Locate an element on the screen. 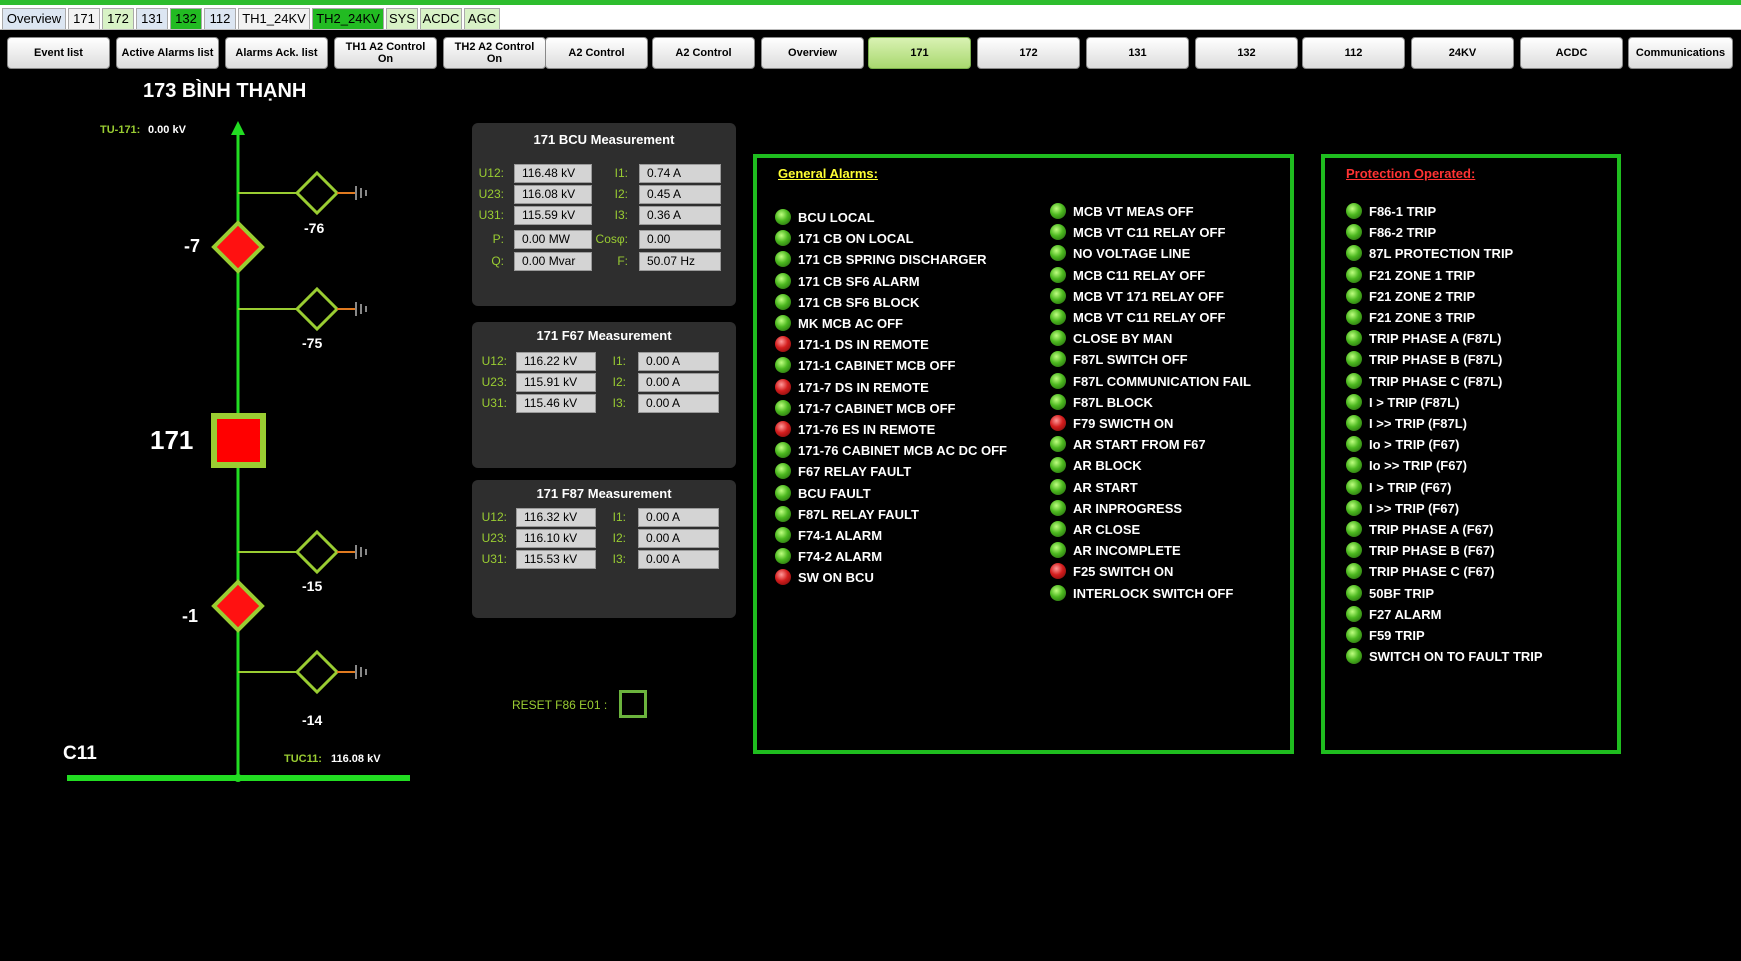 The width and height of the screenshot is (1741, 961). tuc-label: TUC11: is located at coordinates (303, 759).